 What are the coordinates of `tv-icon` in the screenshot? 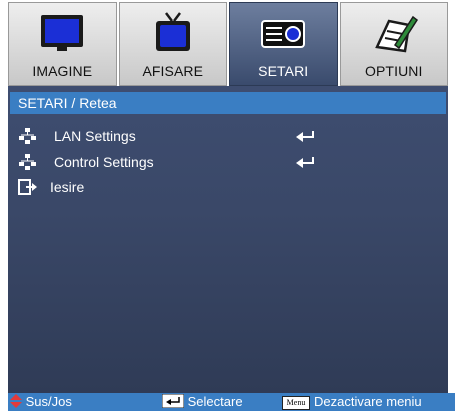 It's located at (172, 31).